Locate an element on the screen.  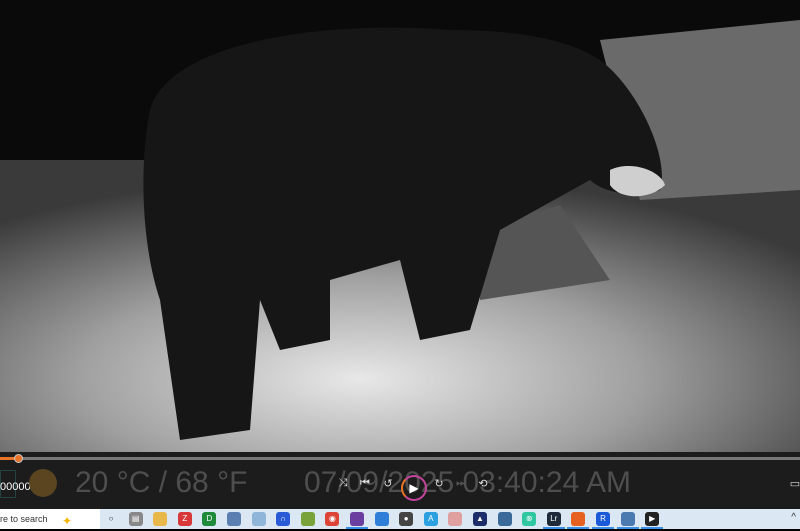
app-blue-icon is located at coordinates (258, 519).